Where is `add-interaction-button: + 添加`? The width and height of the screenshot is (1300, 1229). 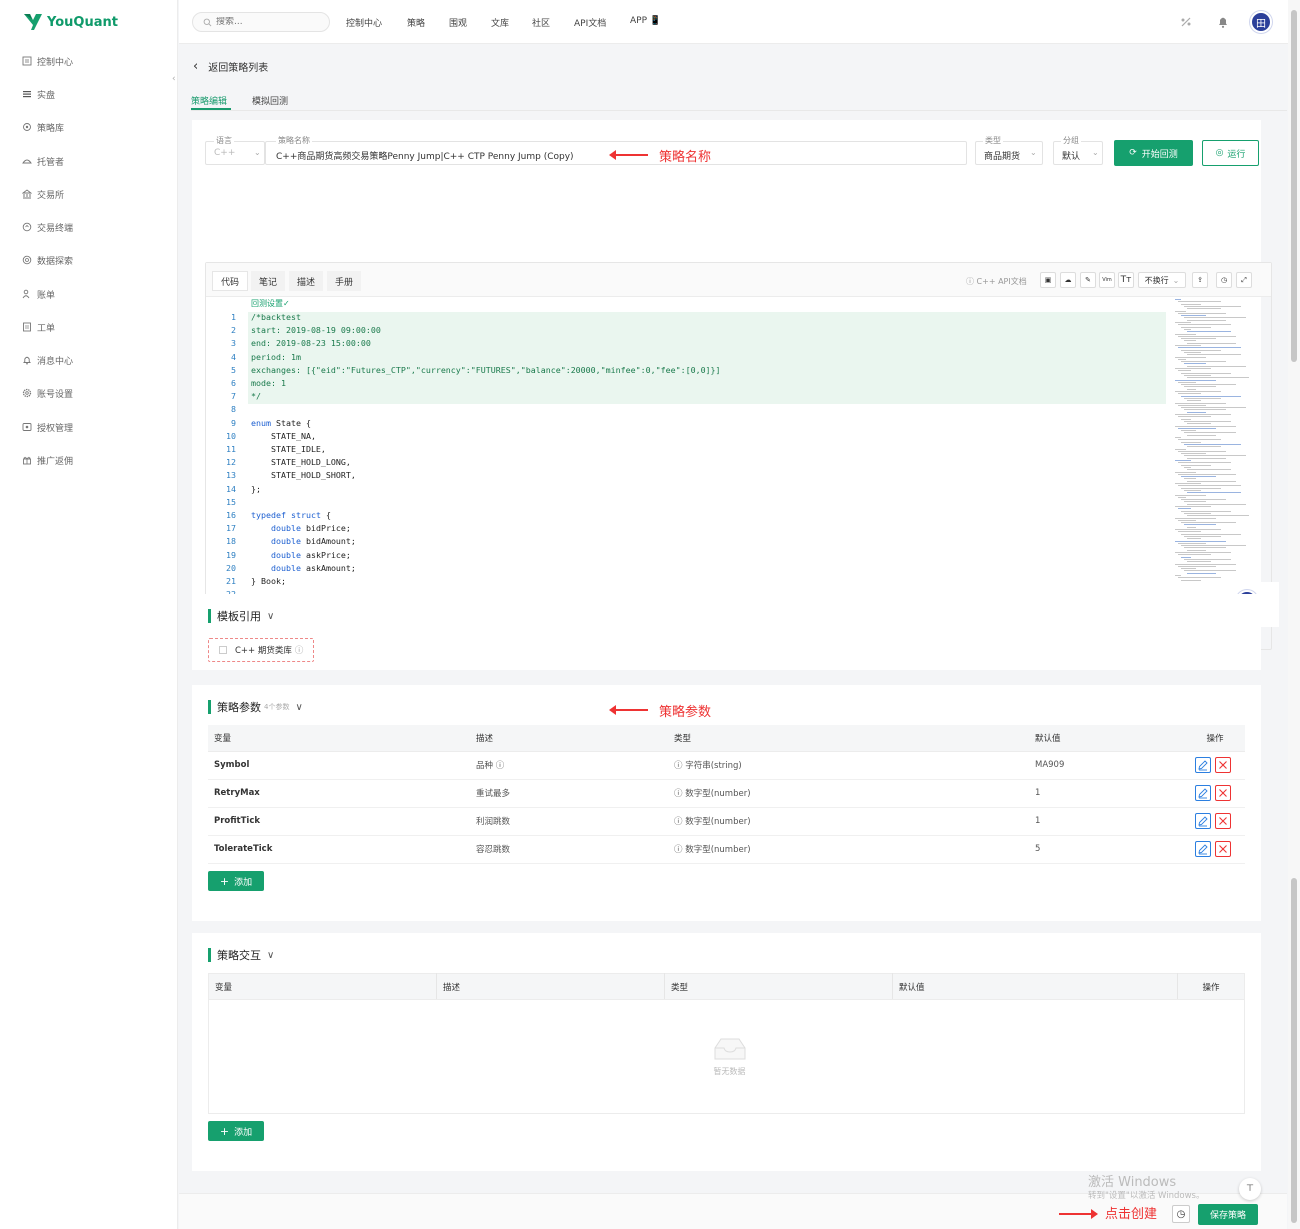 add-interaction-button: + 添加 is located at coordinates (236, 1131).